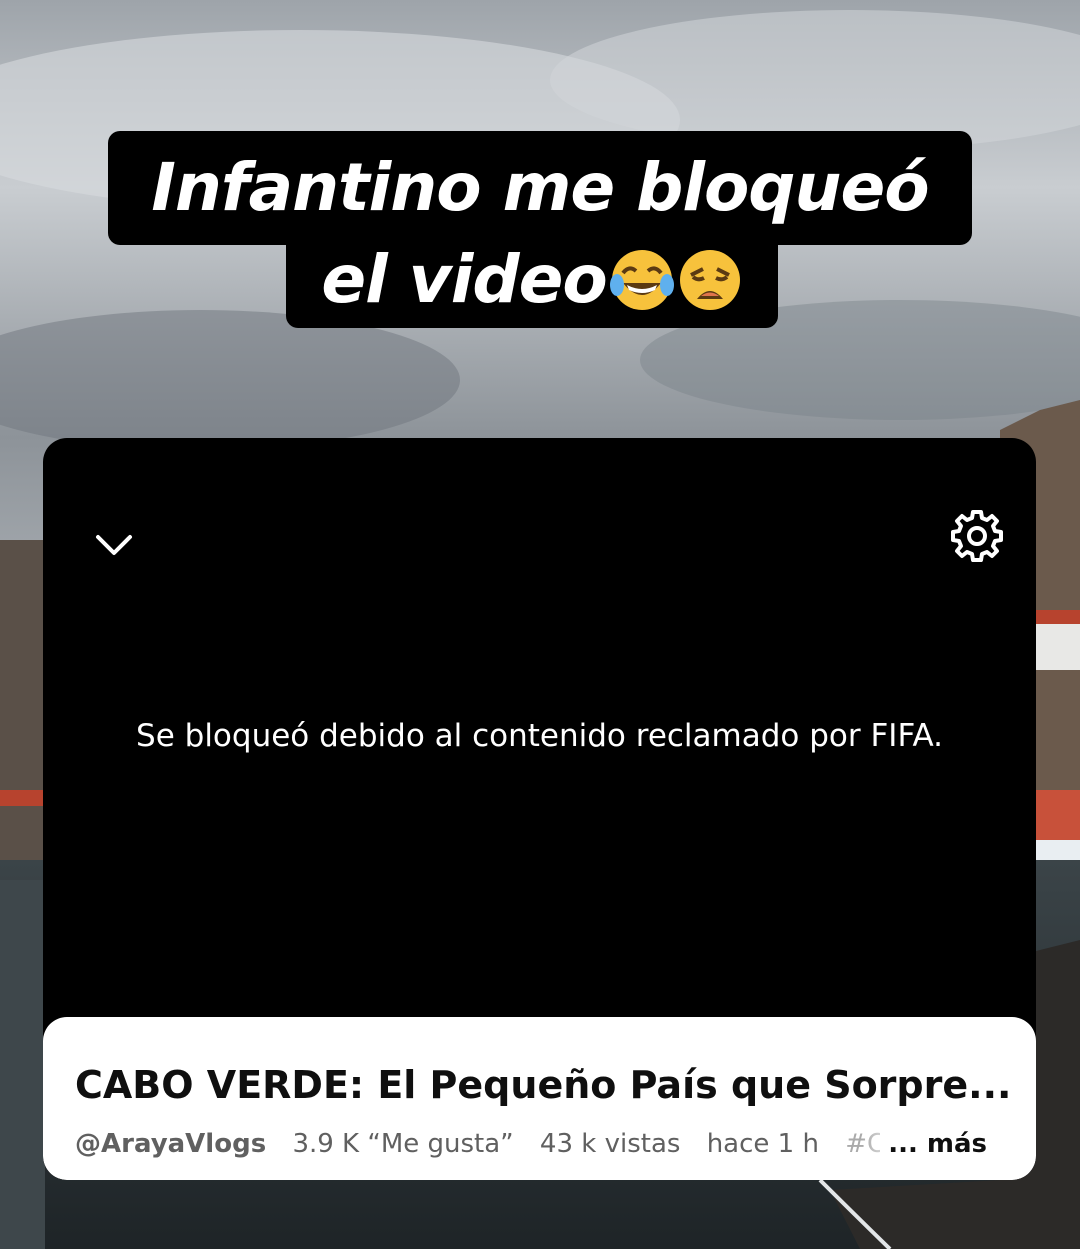  What do you see at coordinates (977, 536) in the screenshot?
I see `gear-icon` at bounding box center [977, 536].